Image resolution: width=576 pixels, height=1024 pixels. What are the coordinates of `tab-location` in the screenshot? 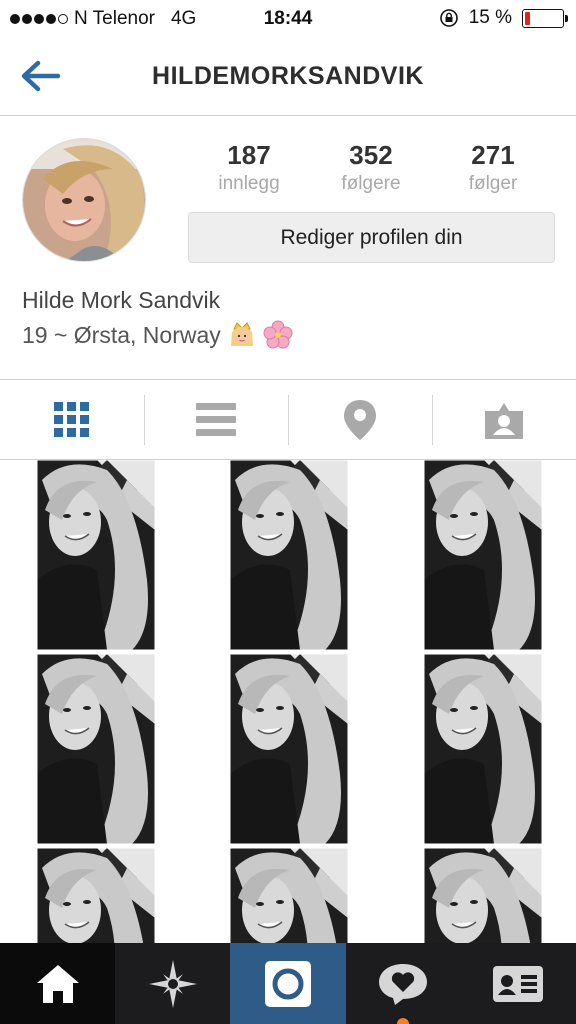 It's located at (360, 419).